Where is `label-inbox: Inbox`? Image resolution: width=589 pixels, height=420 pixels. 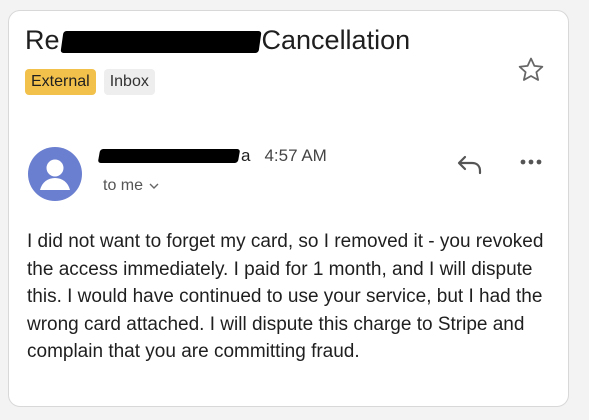
label-inbox: Inbox is located at coordinates (129, 82).